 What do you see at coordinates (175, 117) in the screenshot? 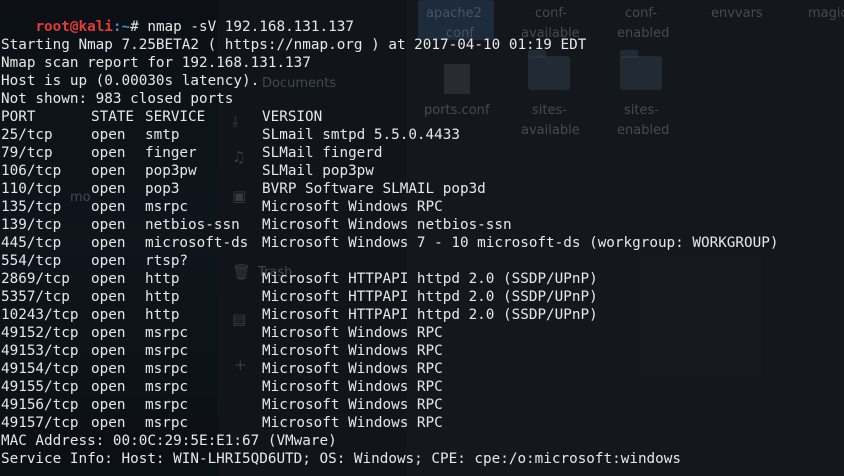
I see `cell-service: SERVICE` at bounding box center [175, 117].